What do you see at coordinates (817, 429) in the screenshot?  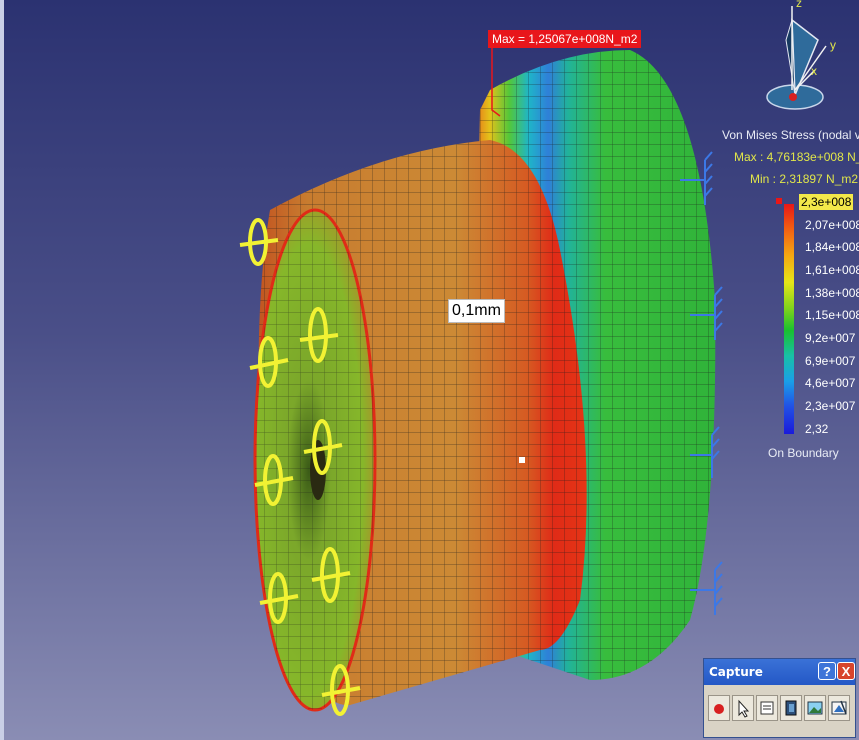 I see `legend-tick: 2,32` at bounding box center [817, 429].